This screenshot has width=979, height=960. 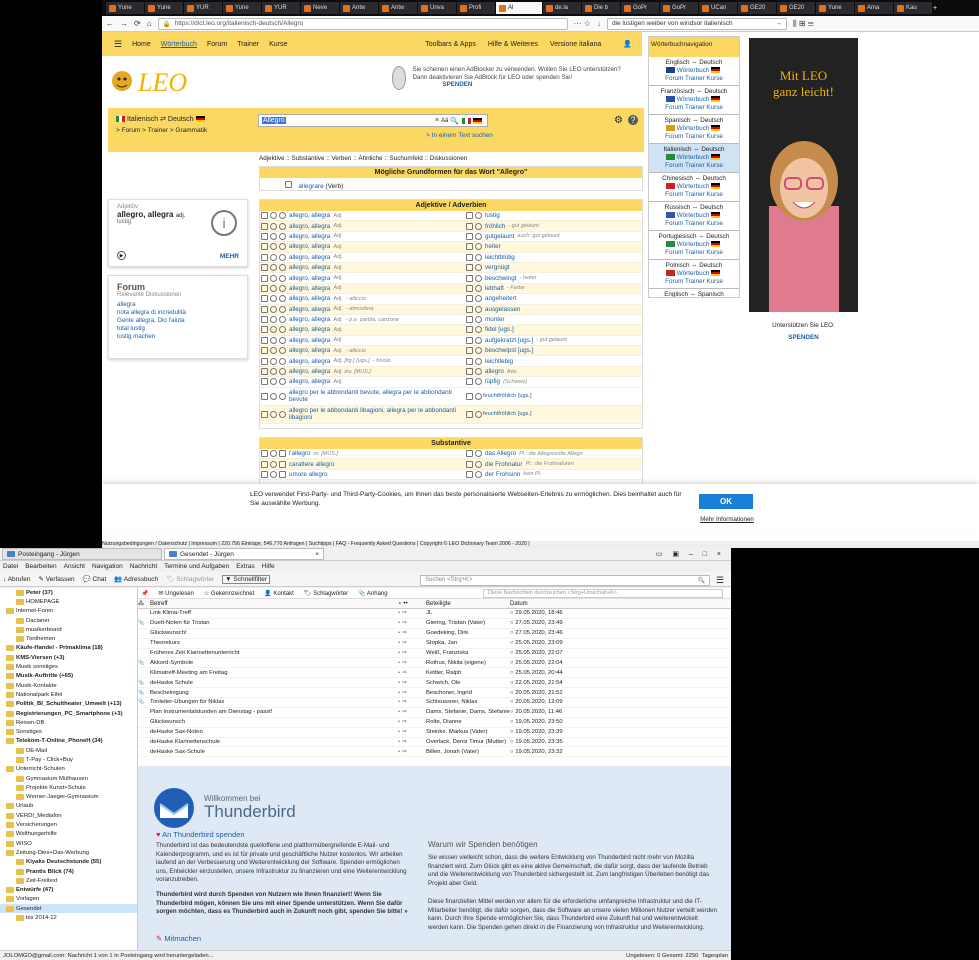 What do you see at coordinates (68, 620) in the screenshot?
I see `folder-item: Dacianer` at bounding box center [68, 620].